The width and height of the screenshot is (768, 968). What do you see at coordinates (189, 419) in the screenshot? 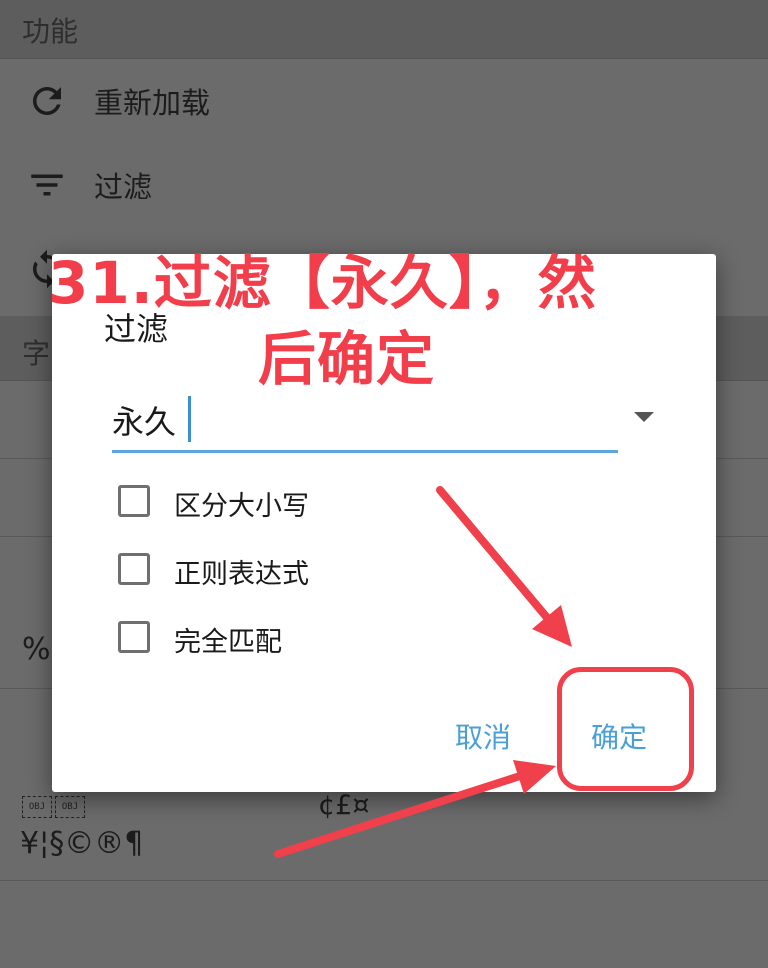
I see `text-caret` at bounding box center [189, 419].